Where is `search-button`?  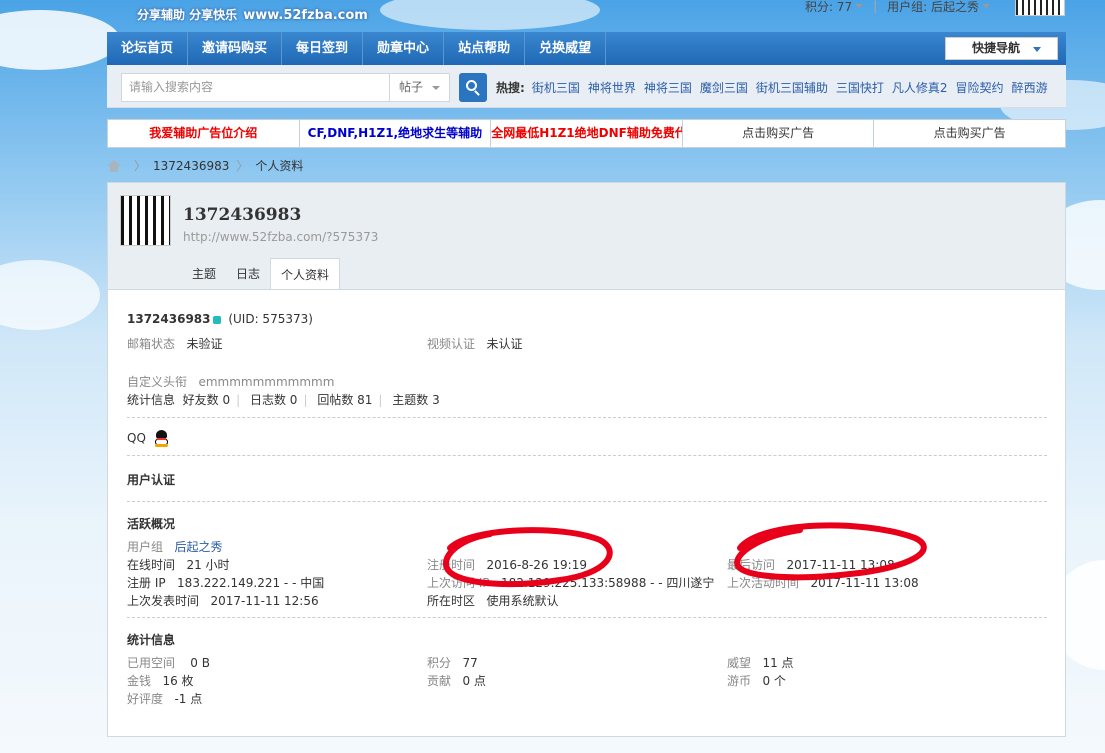
search-button is located at coordinates (473, 87).